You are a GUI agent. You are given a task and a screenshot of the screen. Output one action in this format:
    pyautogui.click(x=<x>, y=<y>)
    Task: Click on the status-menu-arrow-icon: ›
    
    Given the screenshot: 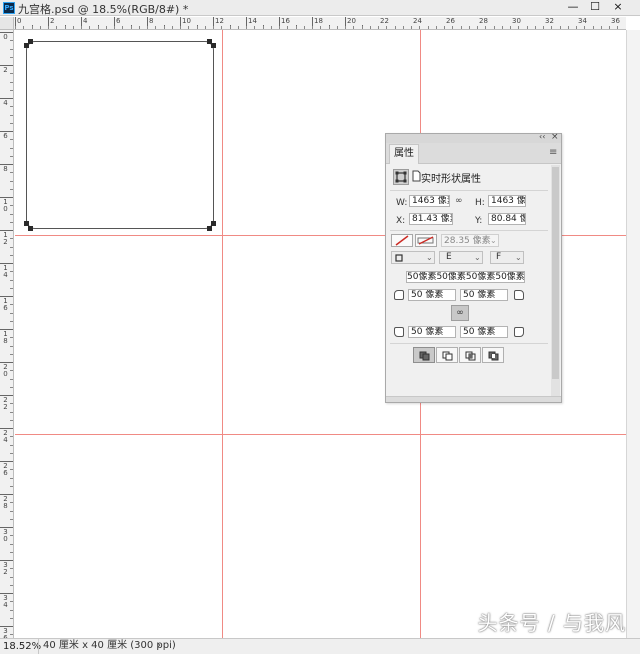 What is the action you would take?
    pyautogui.click(x=159, y=645)
    